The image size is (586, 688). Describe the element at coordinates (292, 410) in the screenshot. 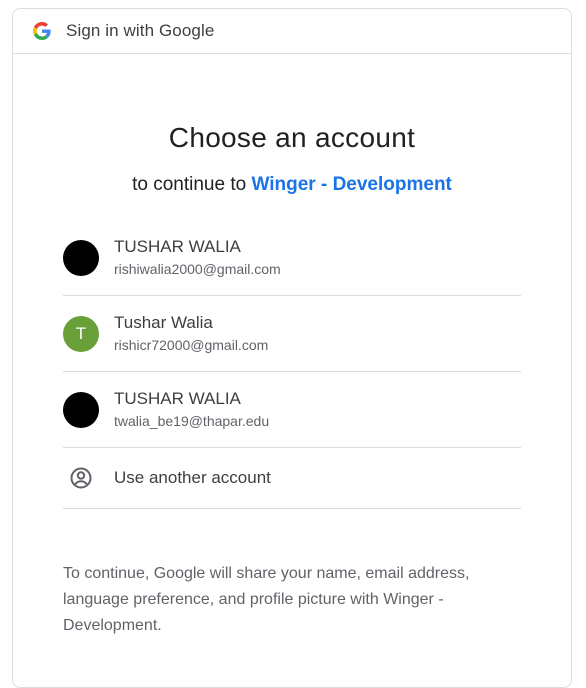

I see `account-item: TUSHAR WALIA twalia_be19@thapar.edu` at that location.